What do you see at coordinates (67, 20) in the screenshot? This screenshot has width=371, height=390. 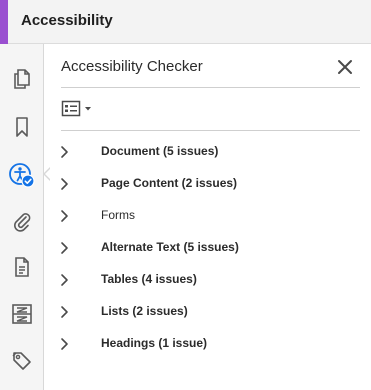 I see `page-title: Accessibility` at bounding box center [67, 20].